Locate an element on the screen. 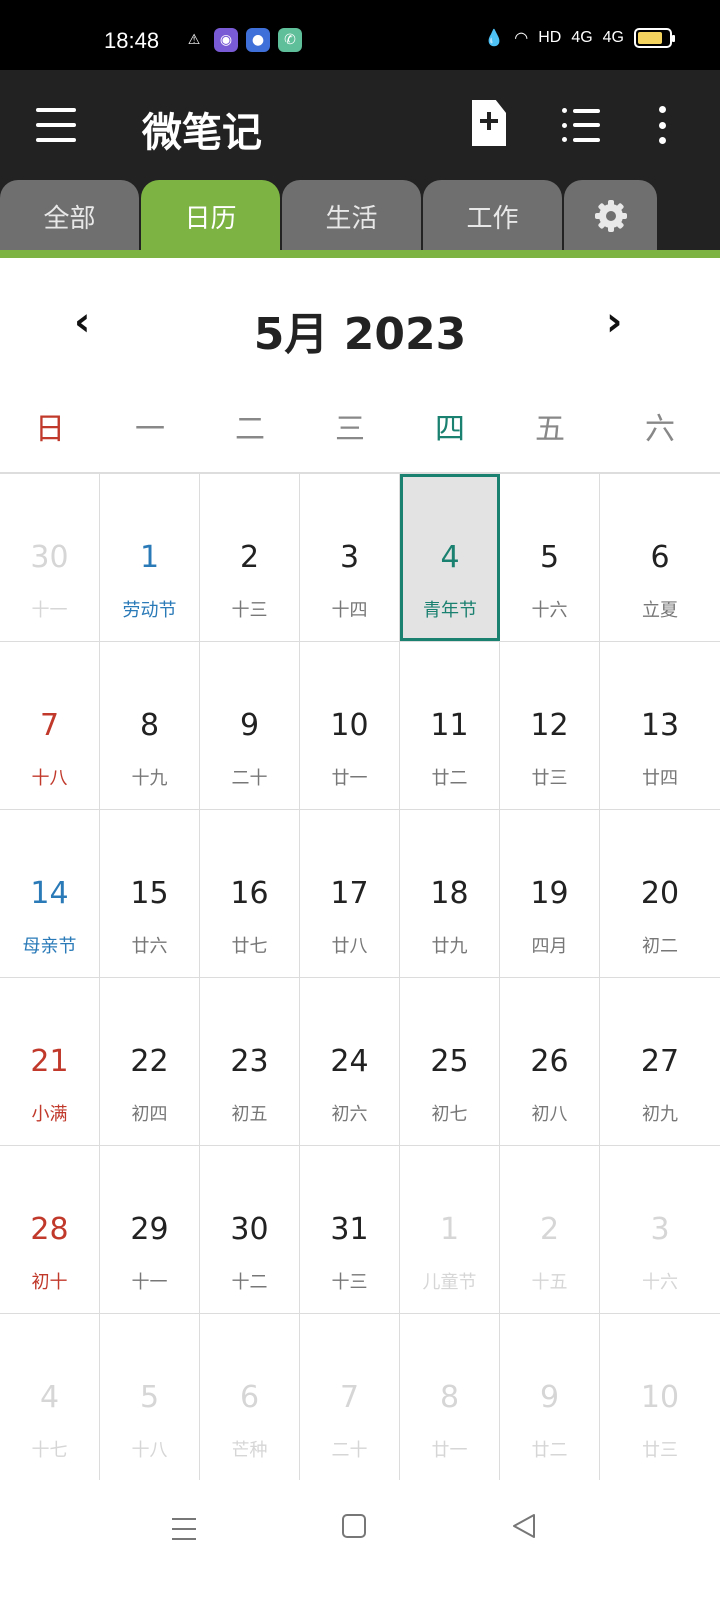 Image resolution: width=720 pixels, height=1600 pixels. notification-icons: ⚠ ◉ ● ✆ is located at coordinates (242, 40).